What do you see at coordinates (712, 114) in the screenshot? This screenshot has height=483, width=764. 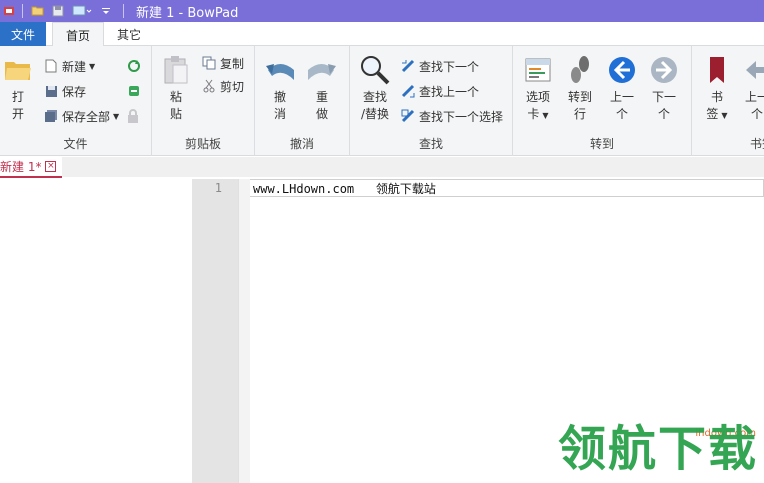 I see `bookmark-label-2: 签` at bounding box center [712, 114].